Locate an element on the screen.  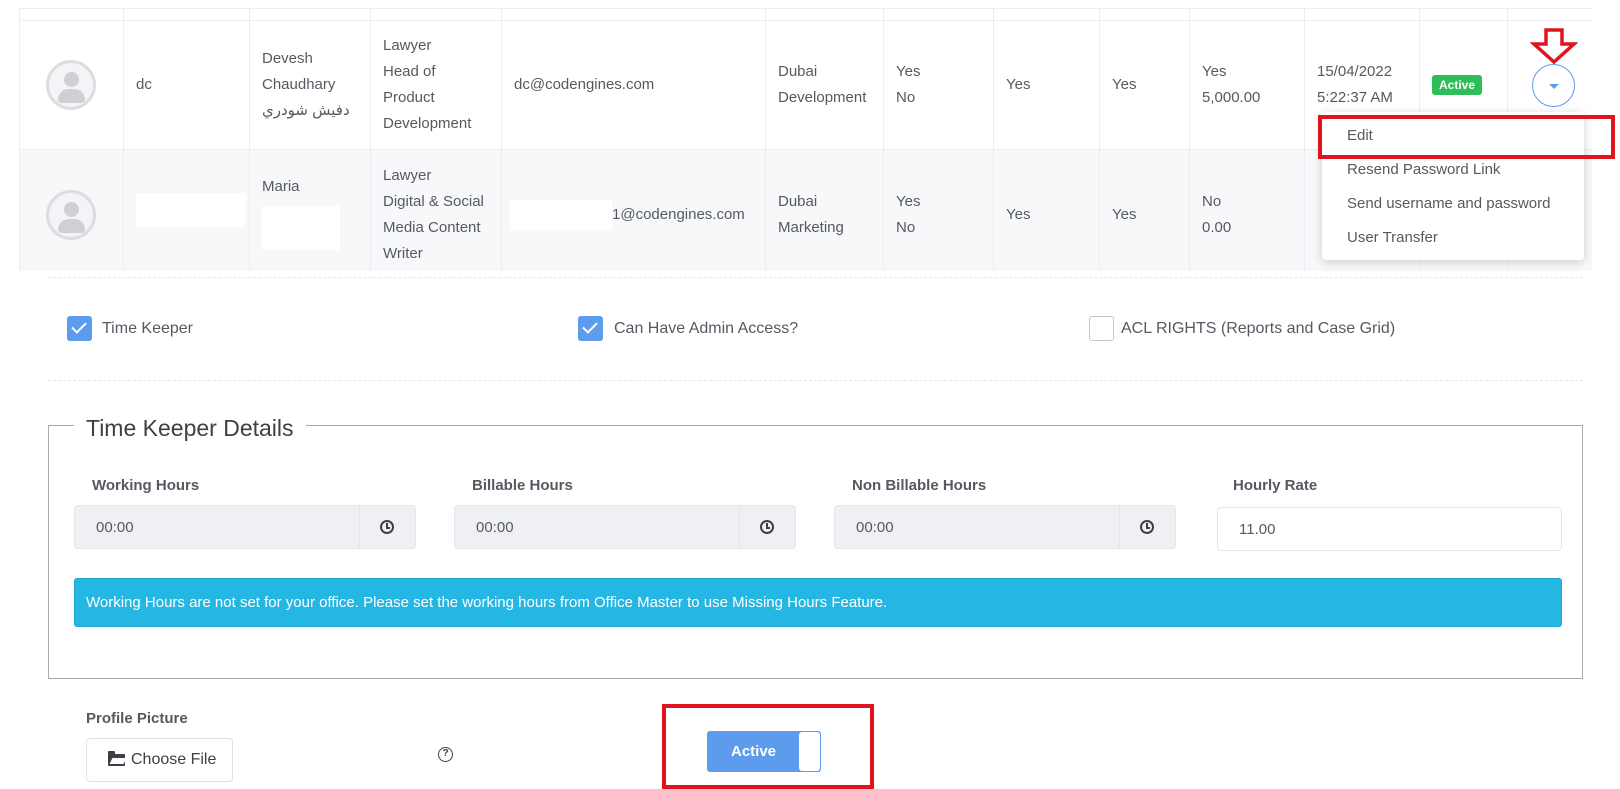
role-text: Media Content is located at coordinates (432, 227).